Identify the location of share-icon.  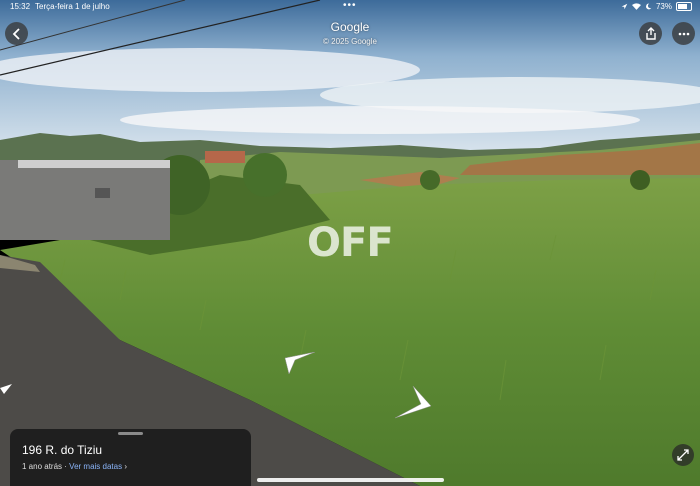
(650, 33).